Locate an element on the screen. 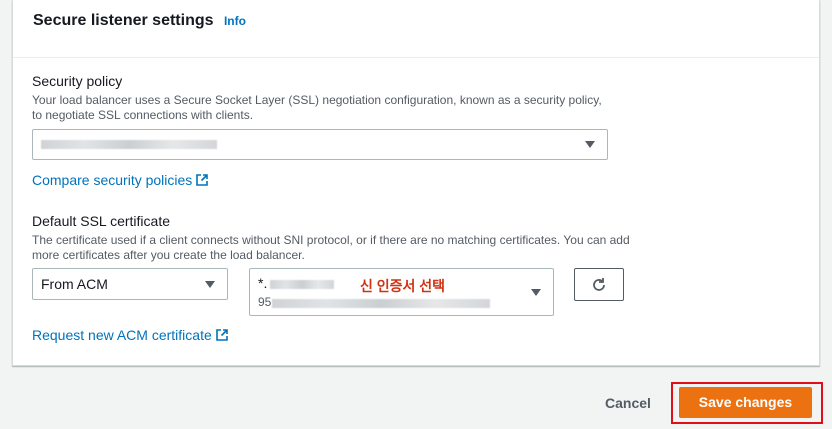 The image size is (832, 429). security-policy-label: Security policy is located at coordinates (77, 81).